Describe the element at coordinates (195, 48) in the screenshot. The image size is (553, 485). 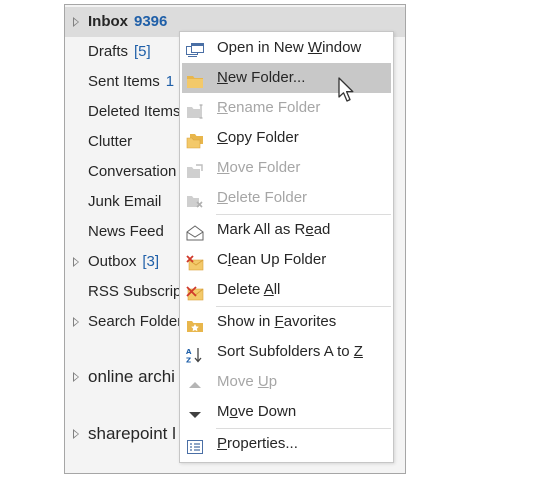
I see `open-window-icon` at that location.